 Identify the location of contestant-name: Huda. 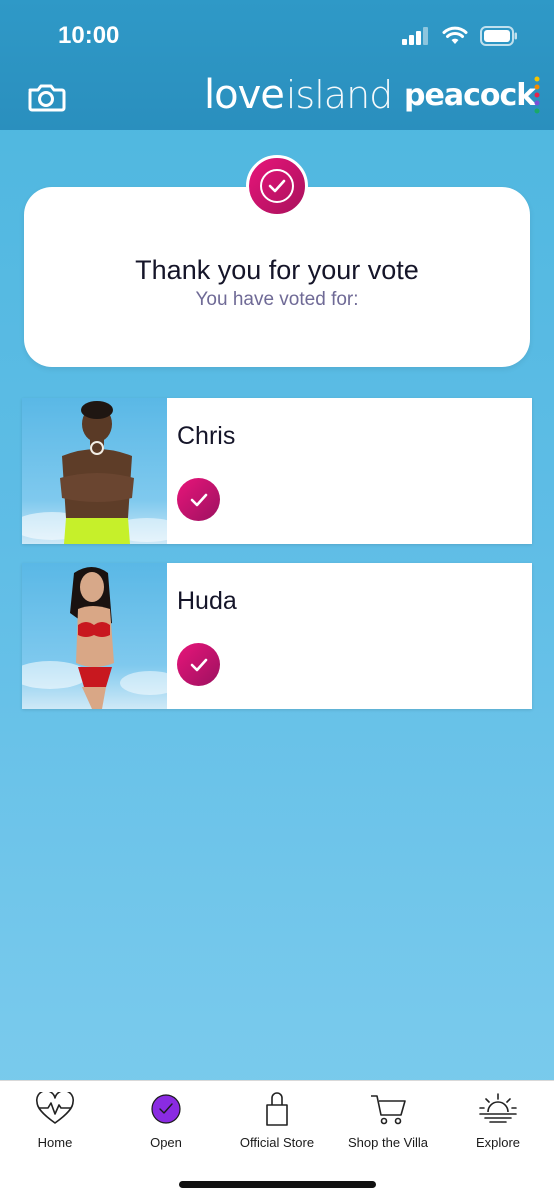
(207, 601).